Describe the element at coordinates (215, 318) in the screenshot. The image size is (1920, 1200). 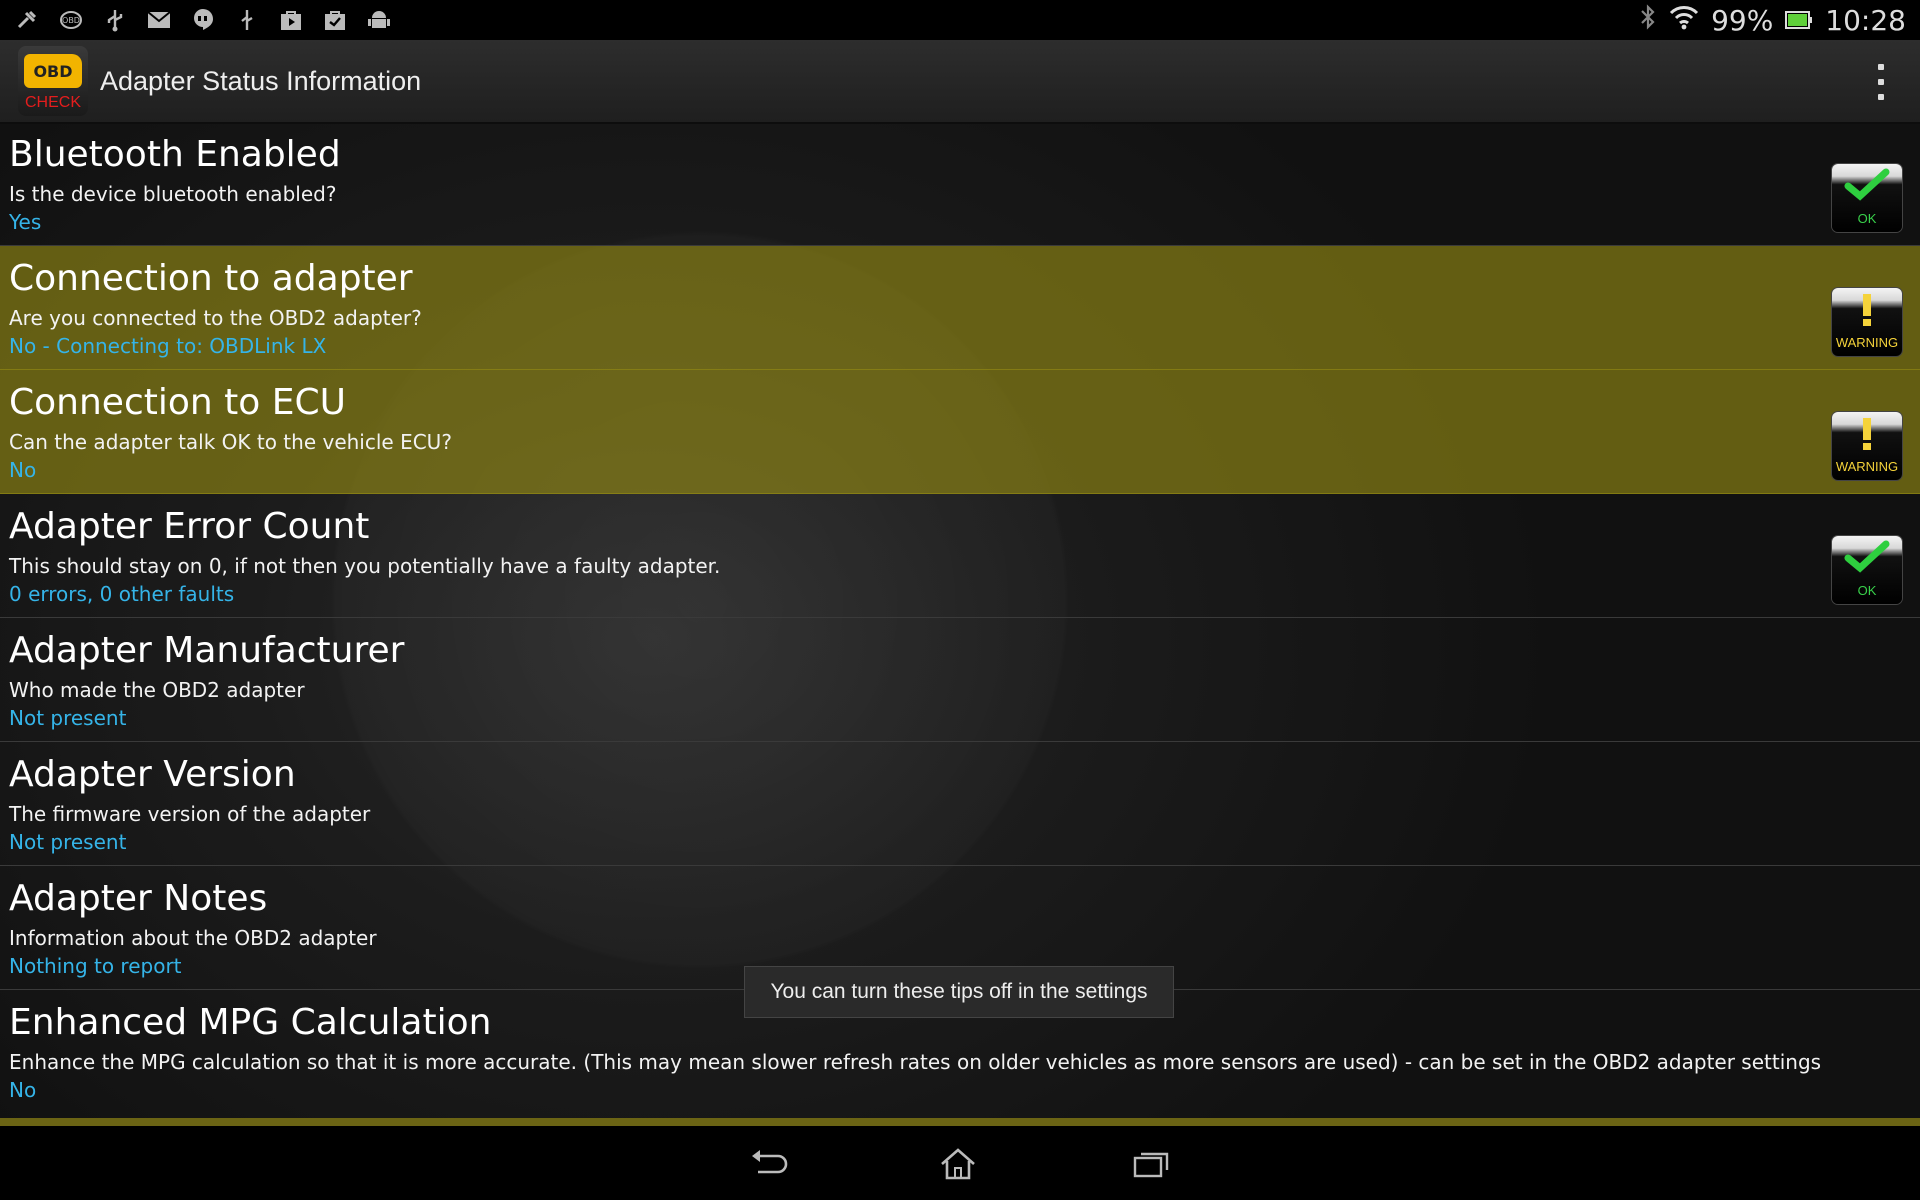
I see `item-description: Are you connected to the OBD2 adapter?` at that location.